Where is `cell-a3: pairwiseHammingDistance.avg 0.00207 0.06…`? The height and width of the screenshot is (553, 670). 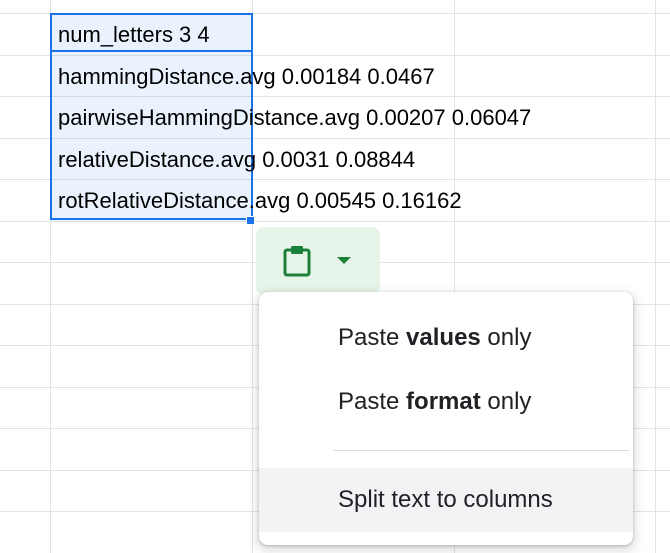 cell-a3: pairwiseHammingDistance.avg 0.00207 0.06… is located at coordinates (294, 118).